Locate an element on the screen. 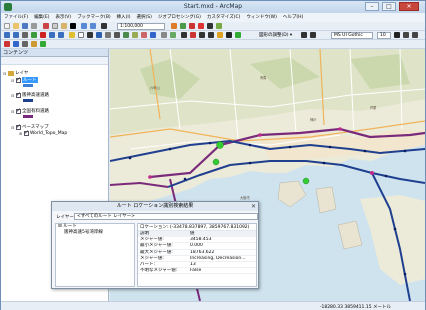  delete-icon is located at coordinates (73, 26).